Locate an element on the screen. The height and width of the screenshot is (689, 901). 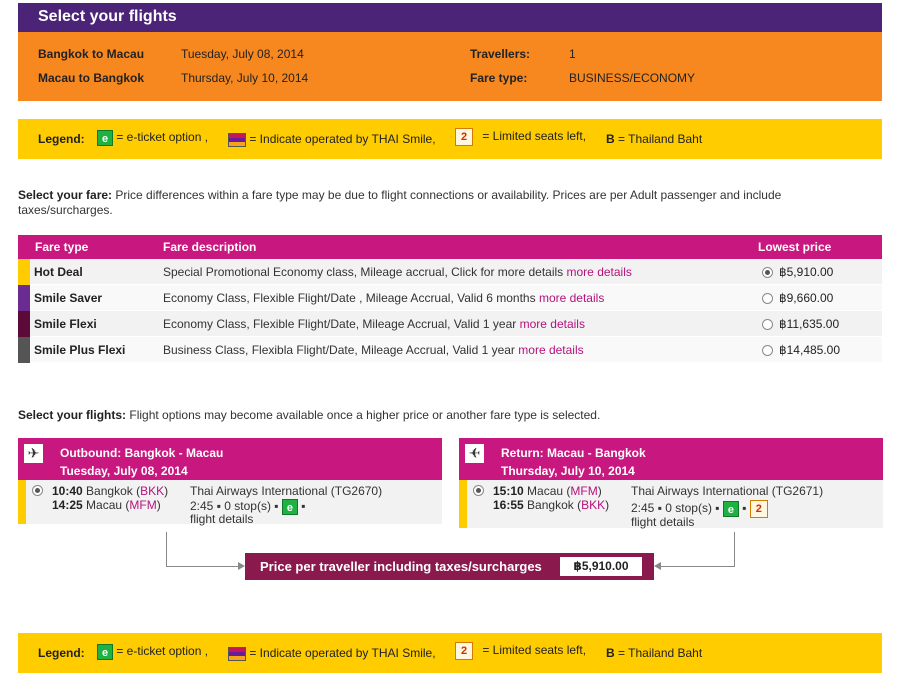
fare-type-name: Smile Plus Flexi is located at coordinates (80, 350).